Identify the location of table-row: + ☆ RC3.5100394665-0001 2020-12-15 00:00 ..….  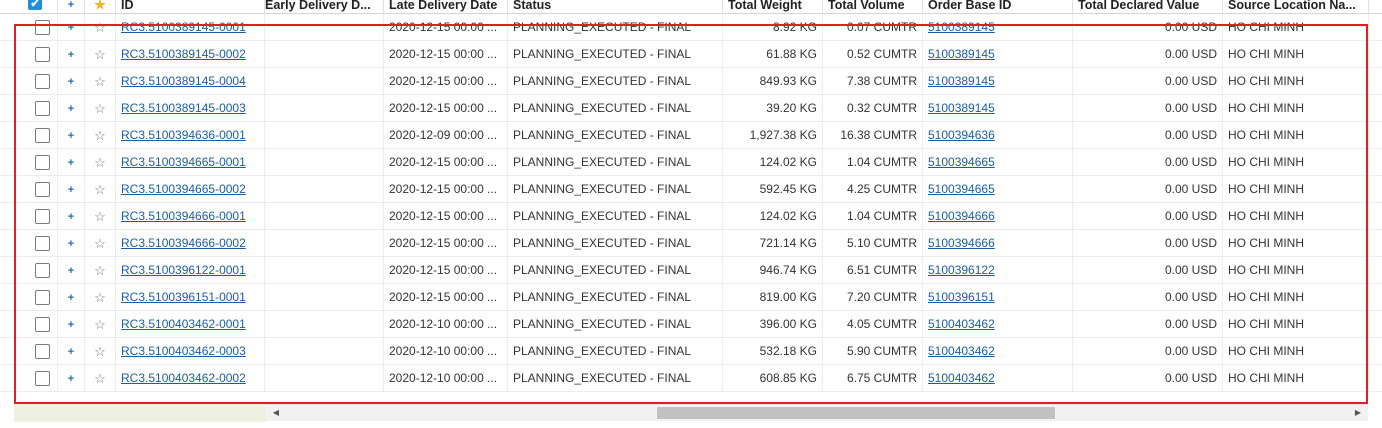
(691, 162).